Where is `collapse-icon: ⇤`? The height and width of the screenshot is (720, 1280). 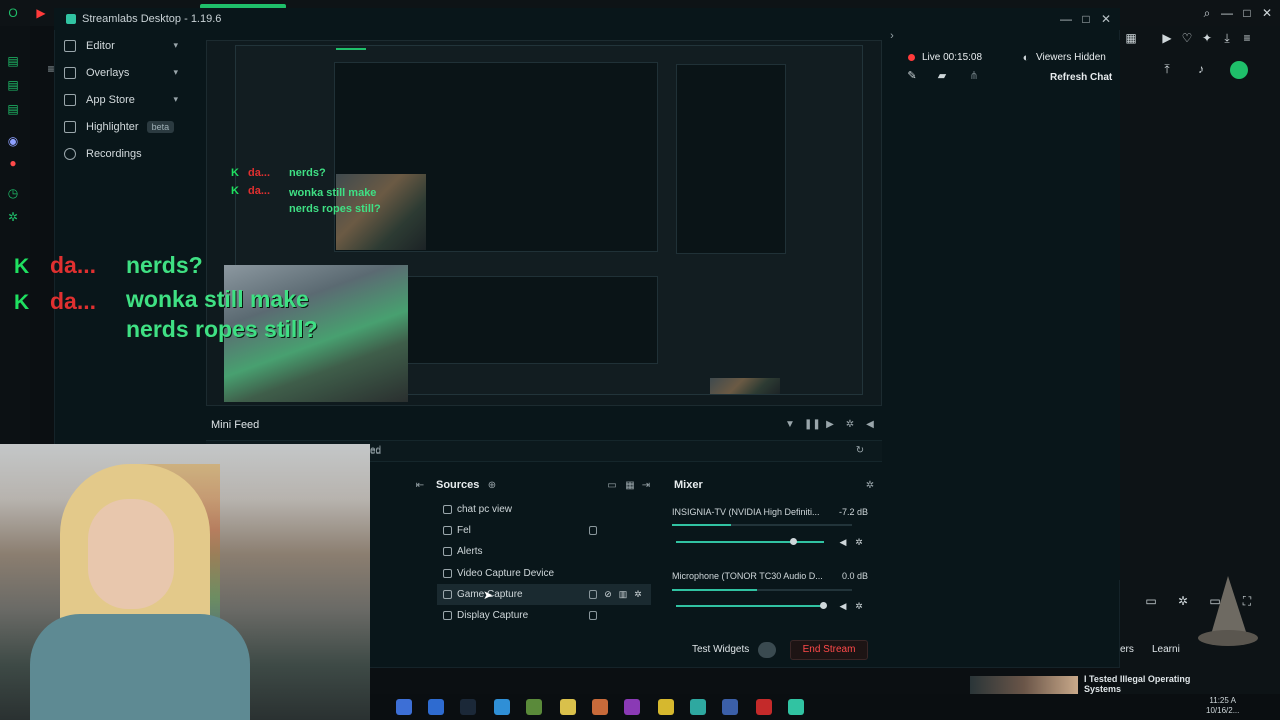
collapse-icon: ⇤ is located at coordinates (420, 486).